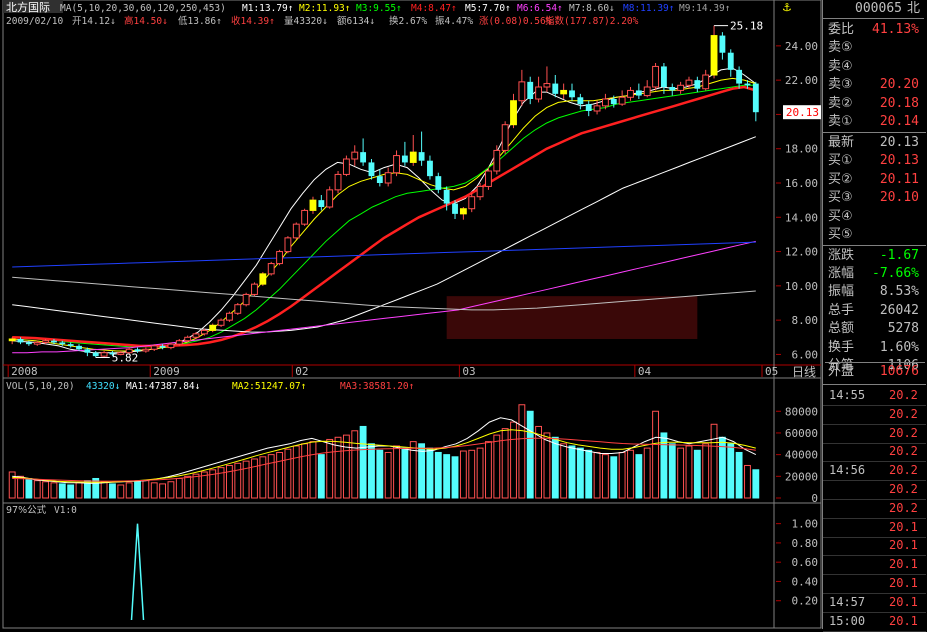 The height and width of the screenshot is (632, 927). What do you see at coordinates (913, 8) in the screenshot?
I see `exchange-tag: 北` at bounding box center [913, 8].